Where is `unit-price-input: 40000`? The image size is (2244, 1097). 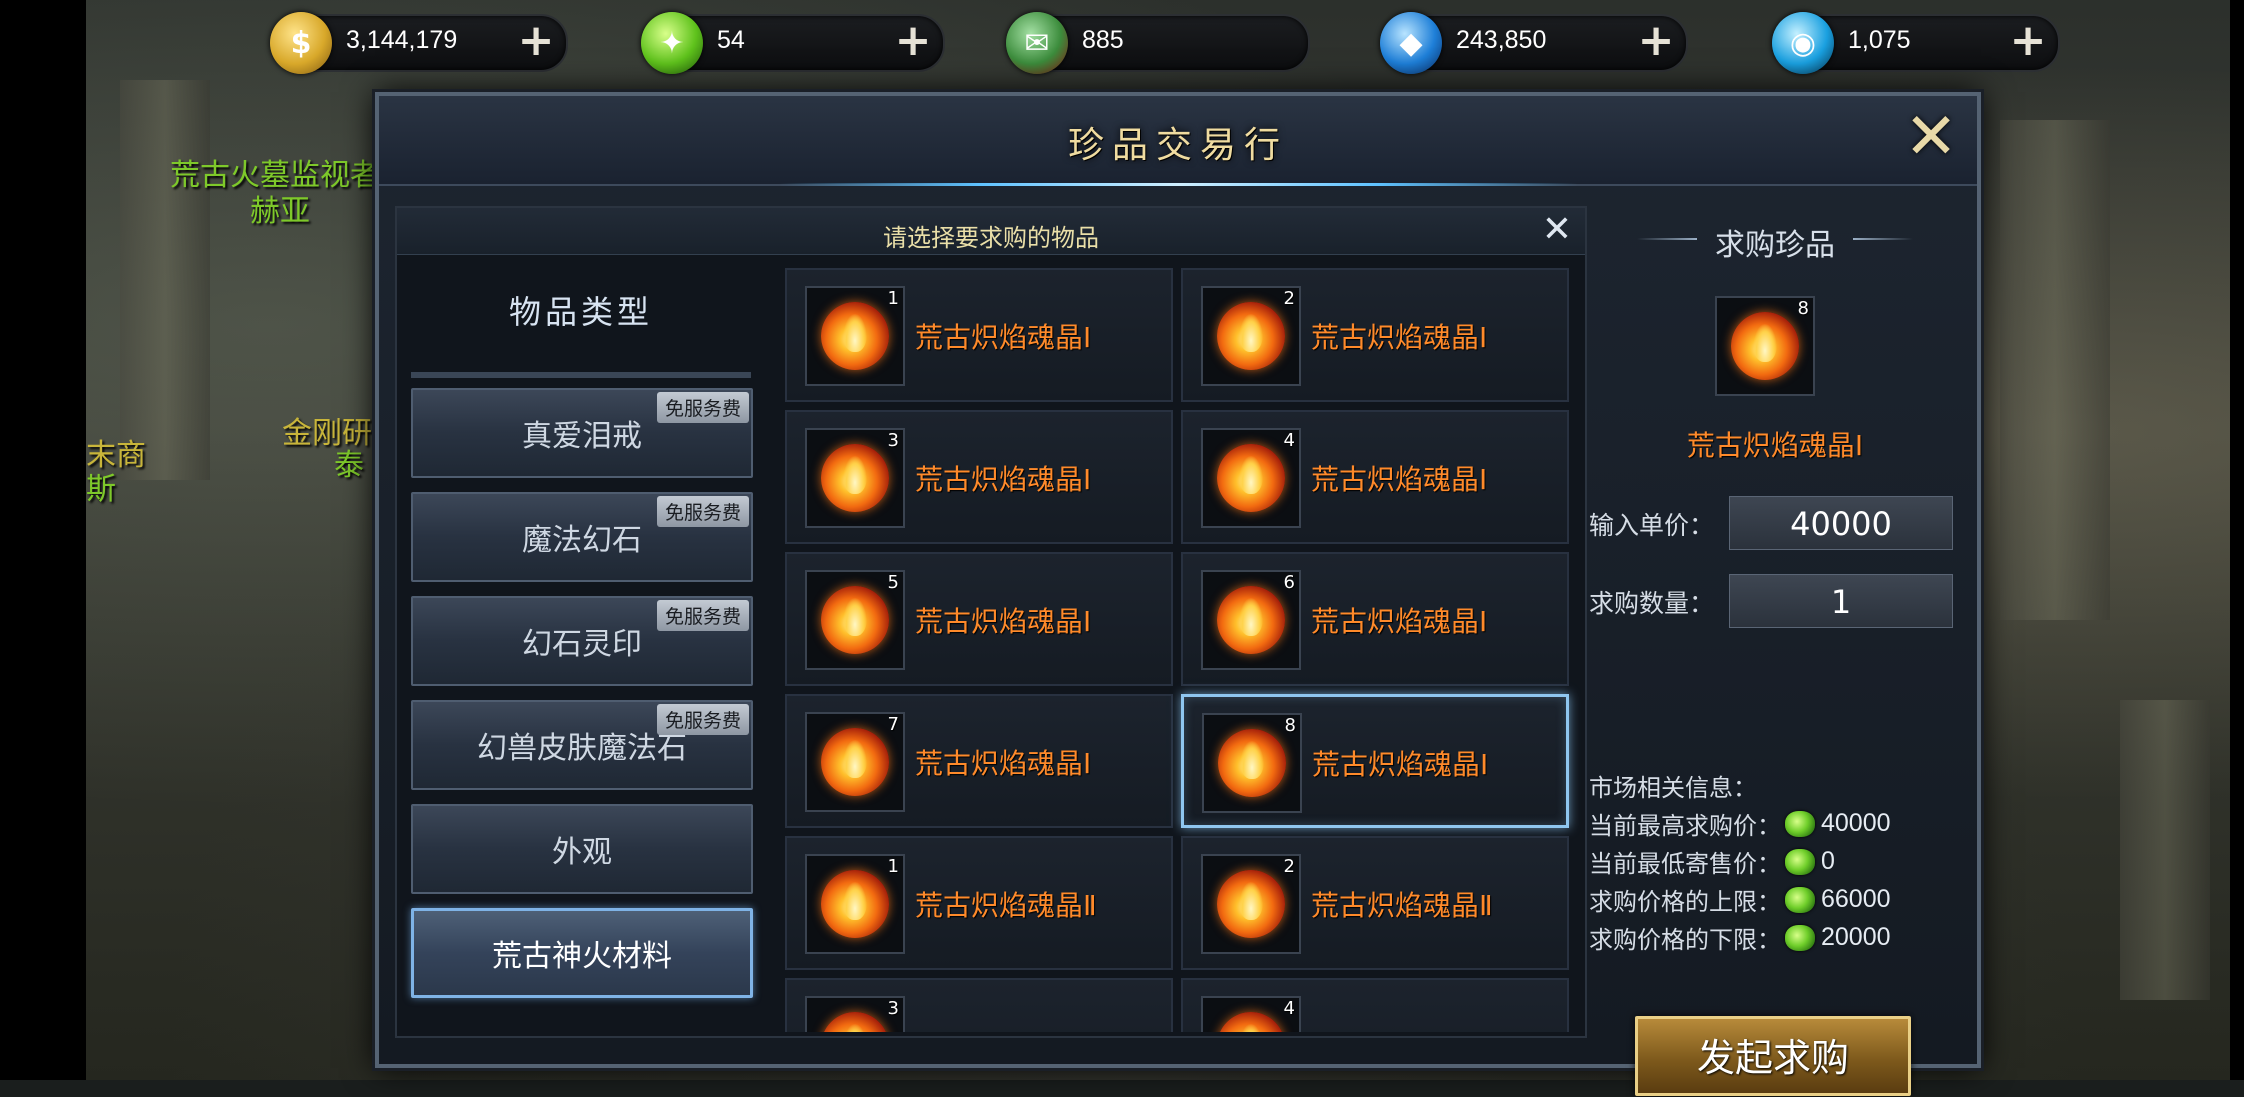 unit-price-input: 40000 is located at coordinates (1841, 523).